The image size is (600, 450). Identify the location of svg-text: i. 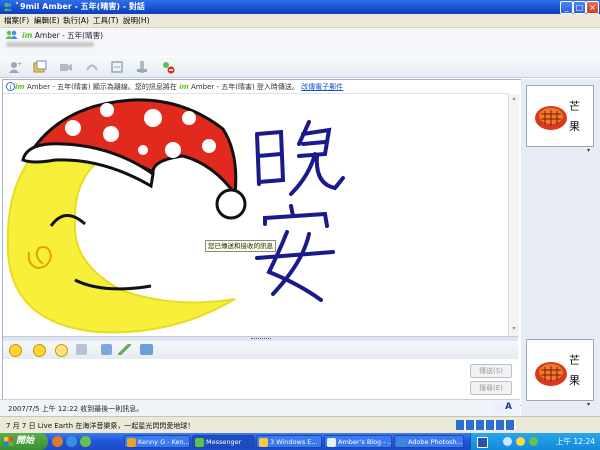
(10, 87).